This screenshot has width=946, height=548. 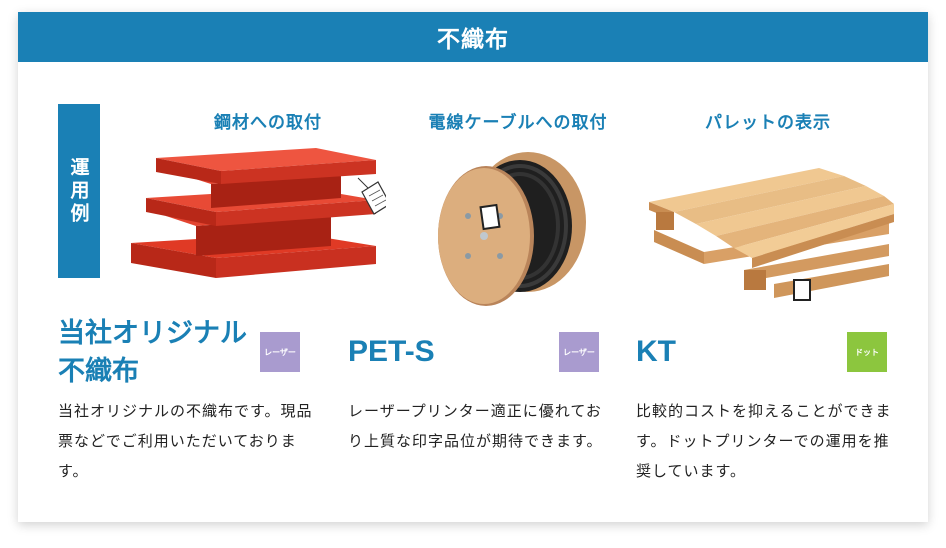 I want to click on cable-reel-illustration, so click(x=512, y=229).